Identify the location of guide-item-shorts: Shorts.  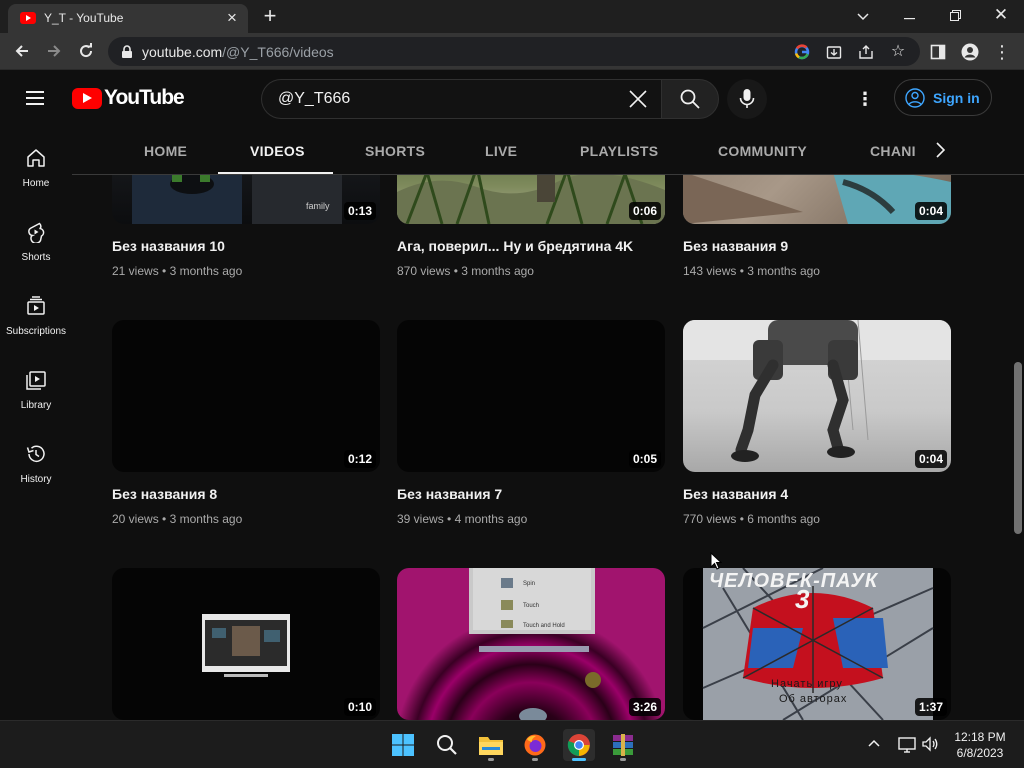
(36, 238).